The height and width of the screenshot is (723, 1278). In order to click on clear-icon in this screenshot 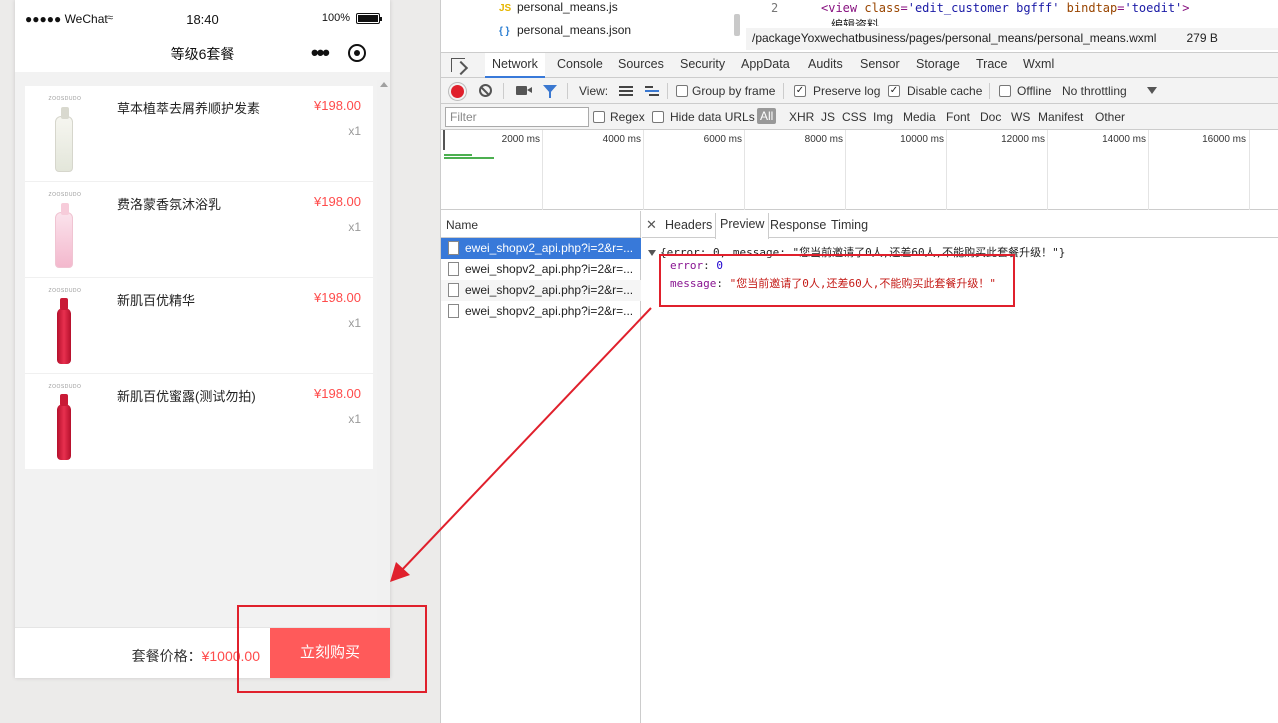, I will do `click(485, 90)`.